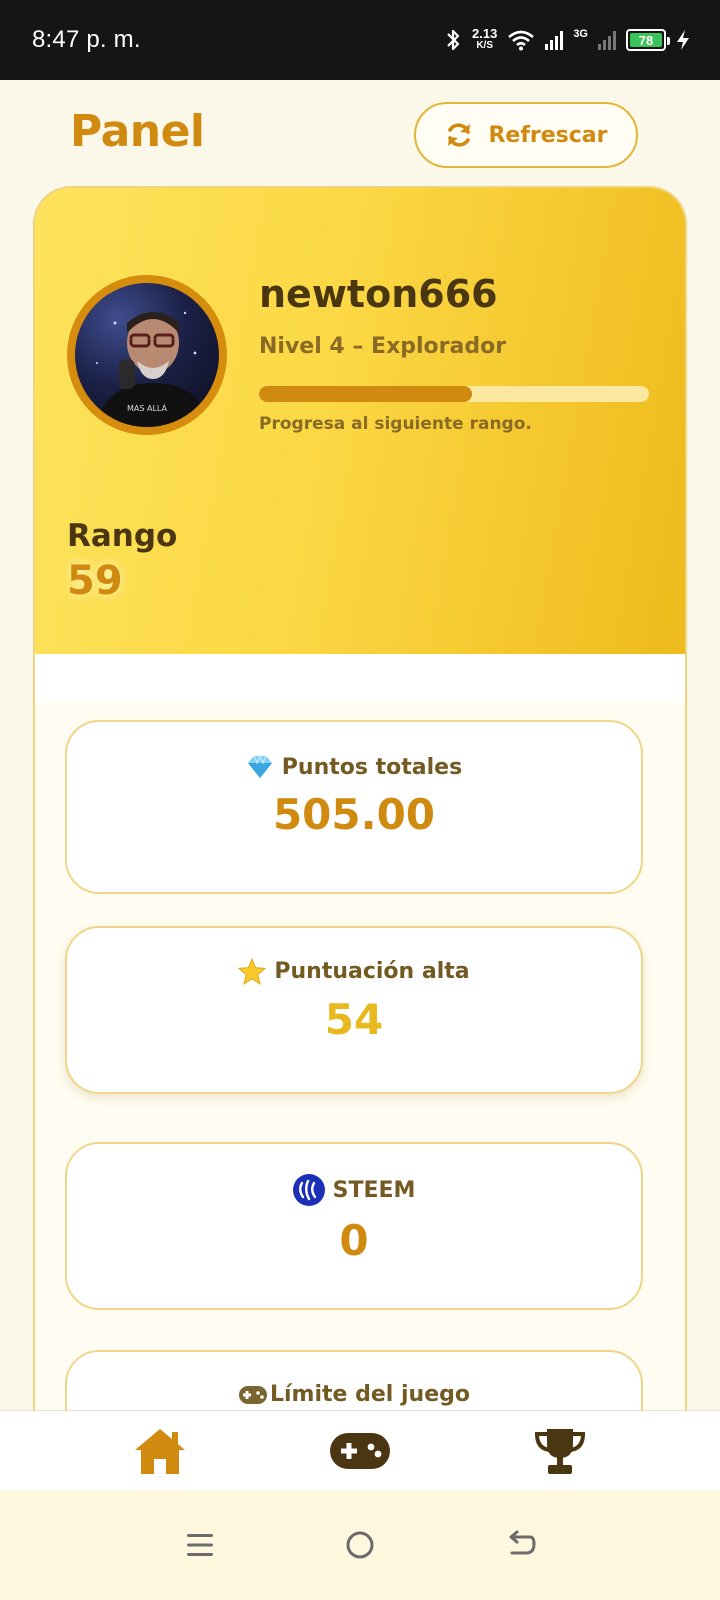 Image resolution: width=720 pixels, height=1600 pixels. I want to click on trophy-icon, so click(560, 1451).